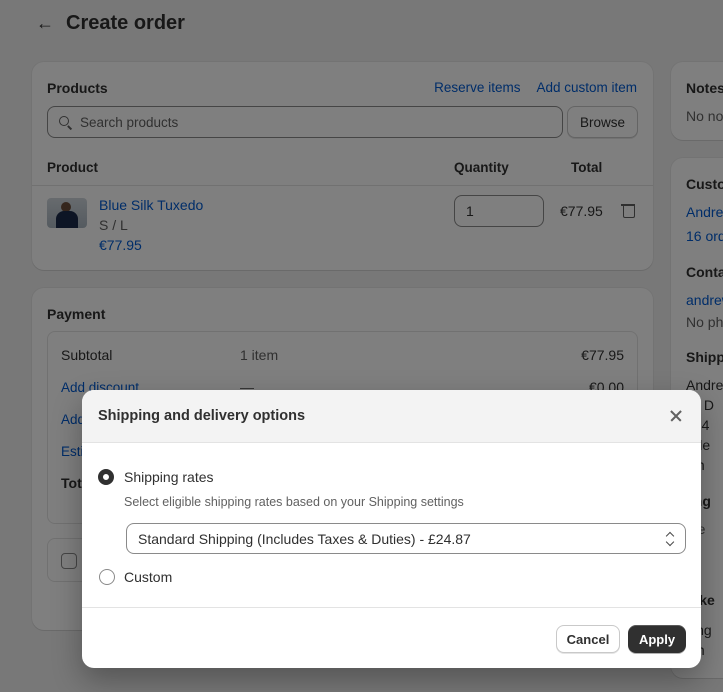  I want to click on custom-label: Custom, so click(148, 577).